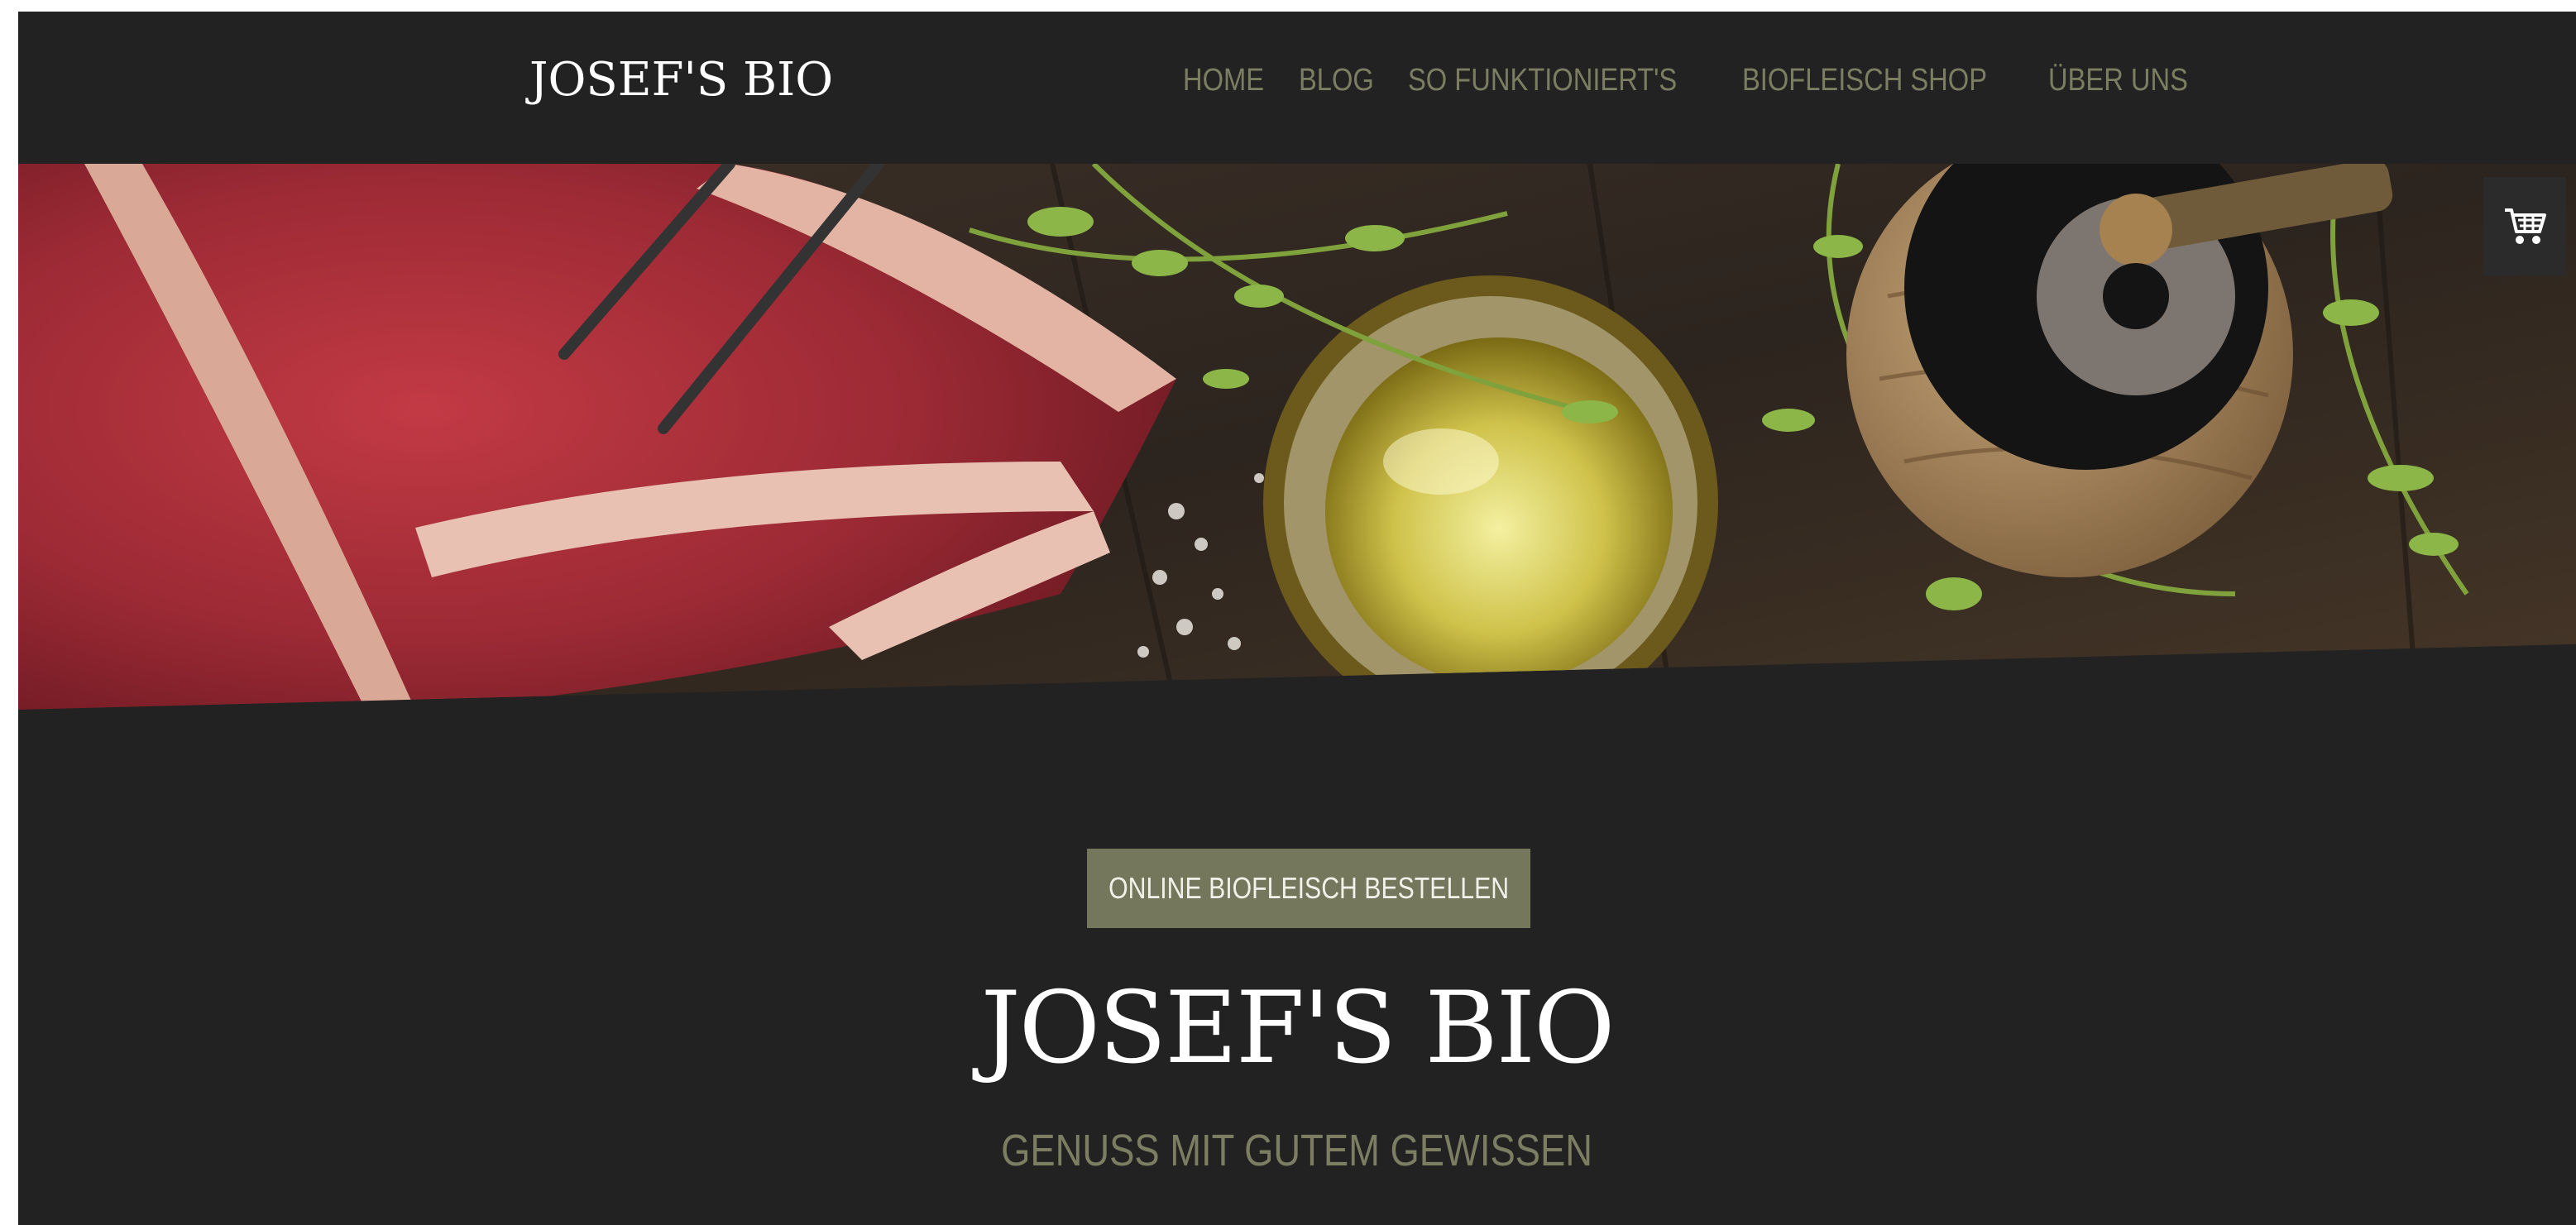 The width and height of the screenshot is (2576, 1225). What do you see at coordinates (1298, 1028) in the screenshot?
I see `page-title: JOSEF'S BIO` at bounding box center [1298, 1028].